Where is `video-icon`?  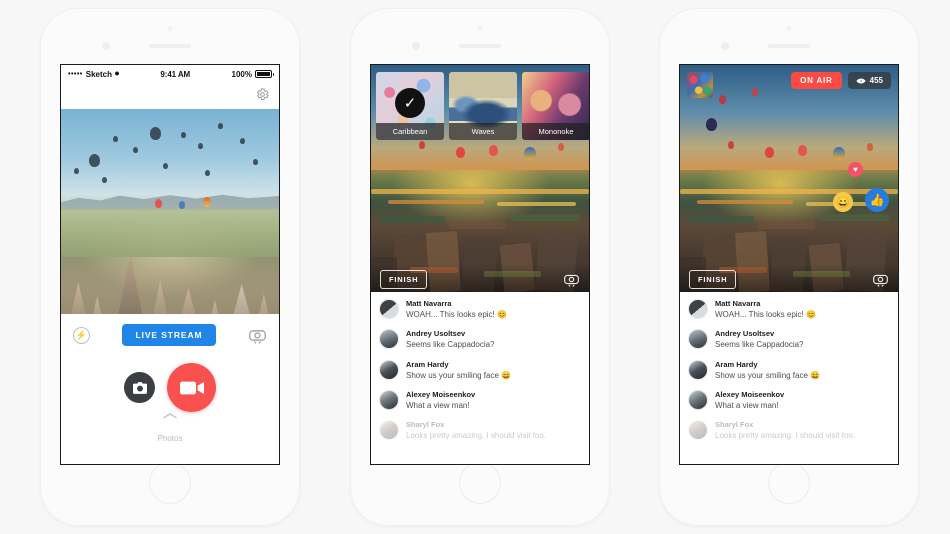
video-icon is located at coordinates (191, 387).